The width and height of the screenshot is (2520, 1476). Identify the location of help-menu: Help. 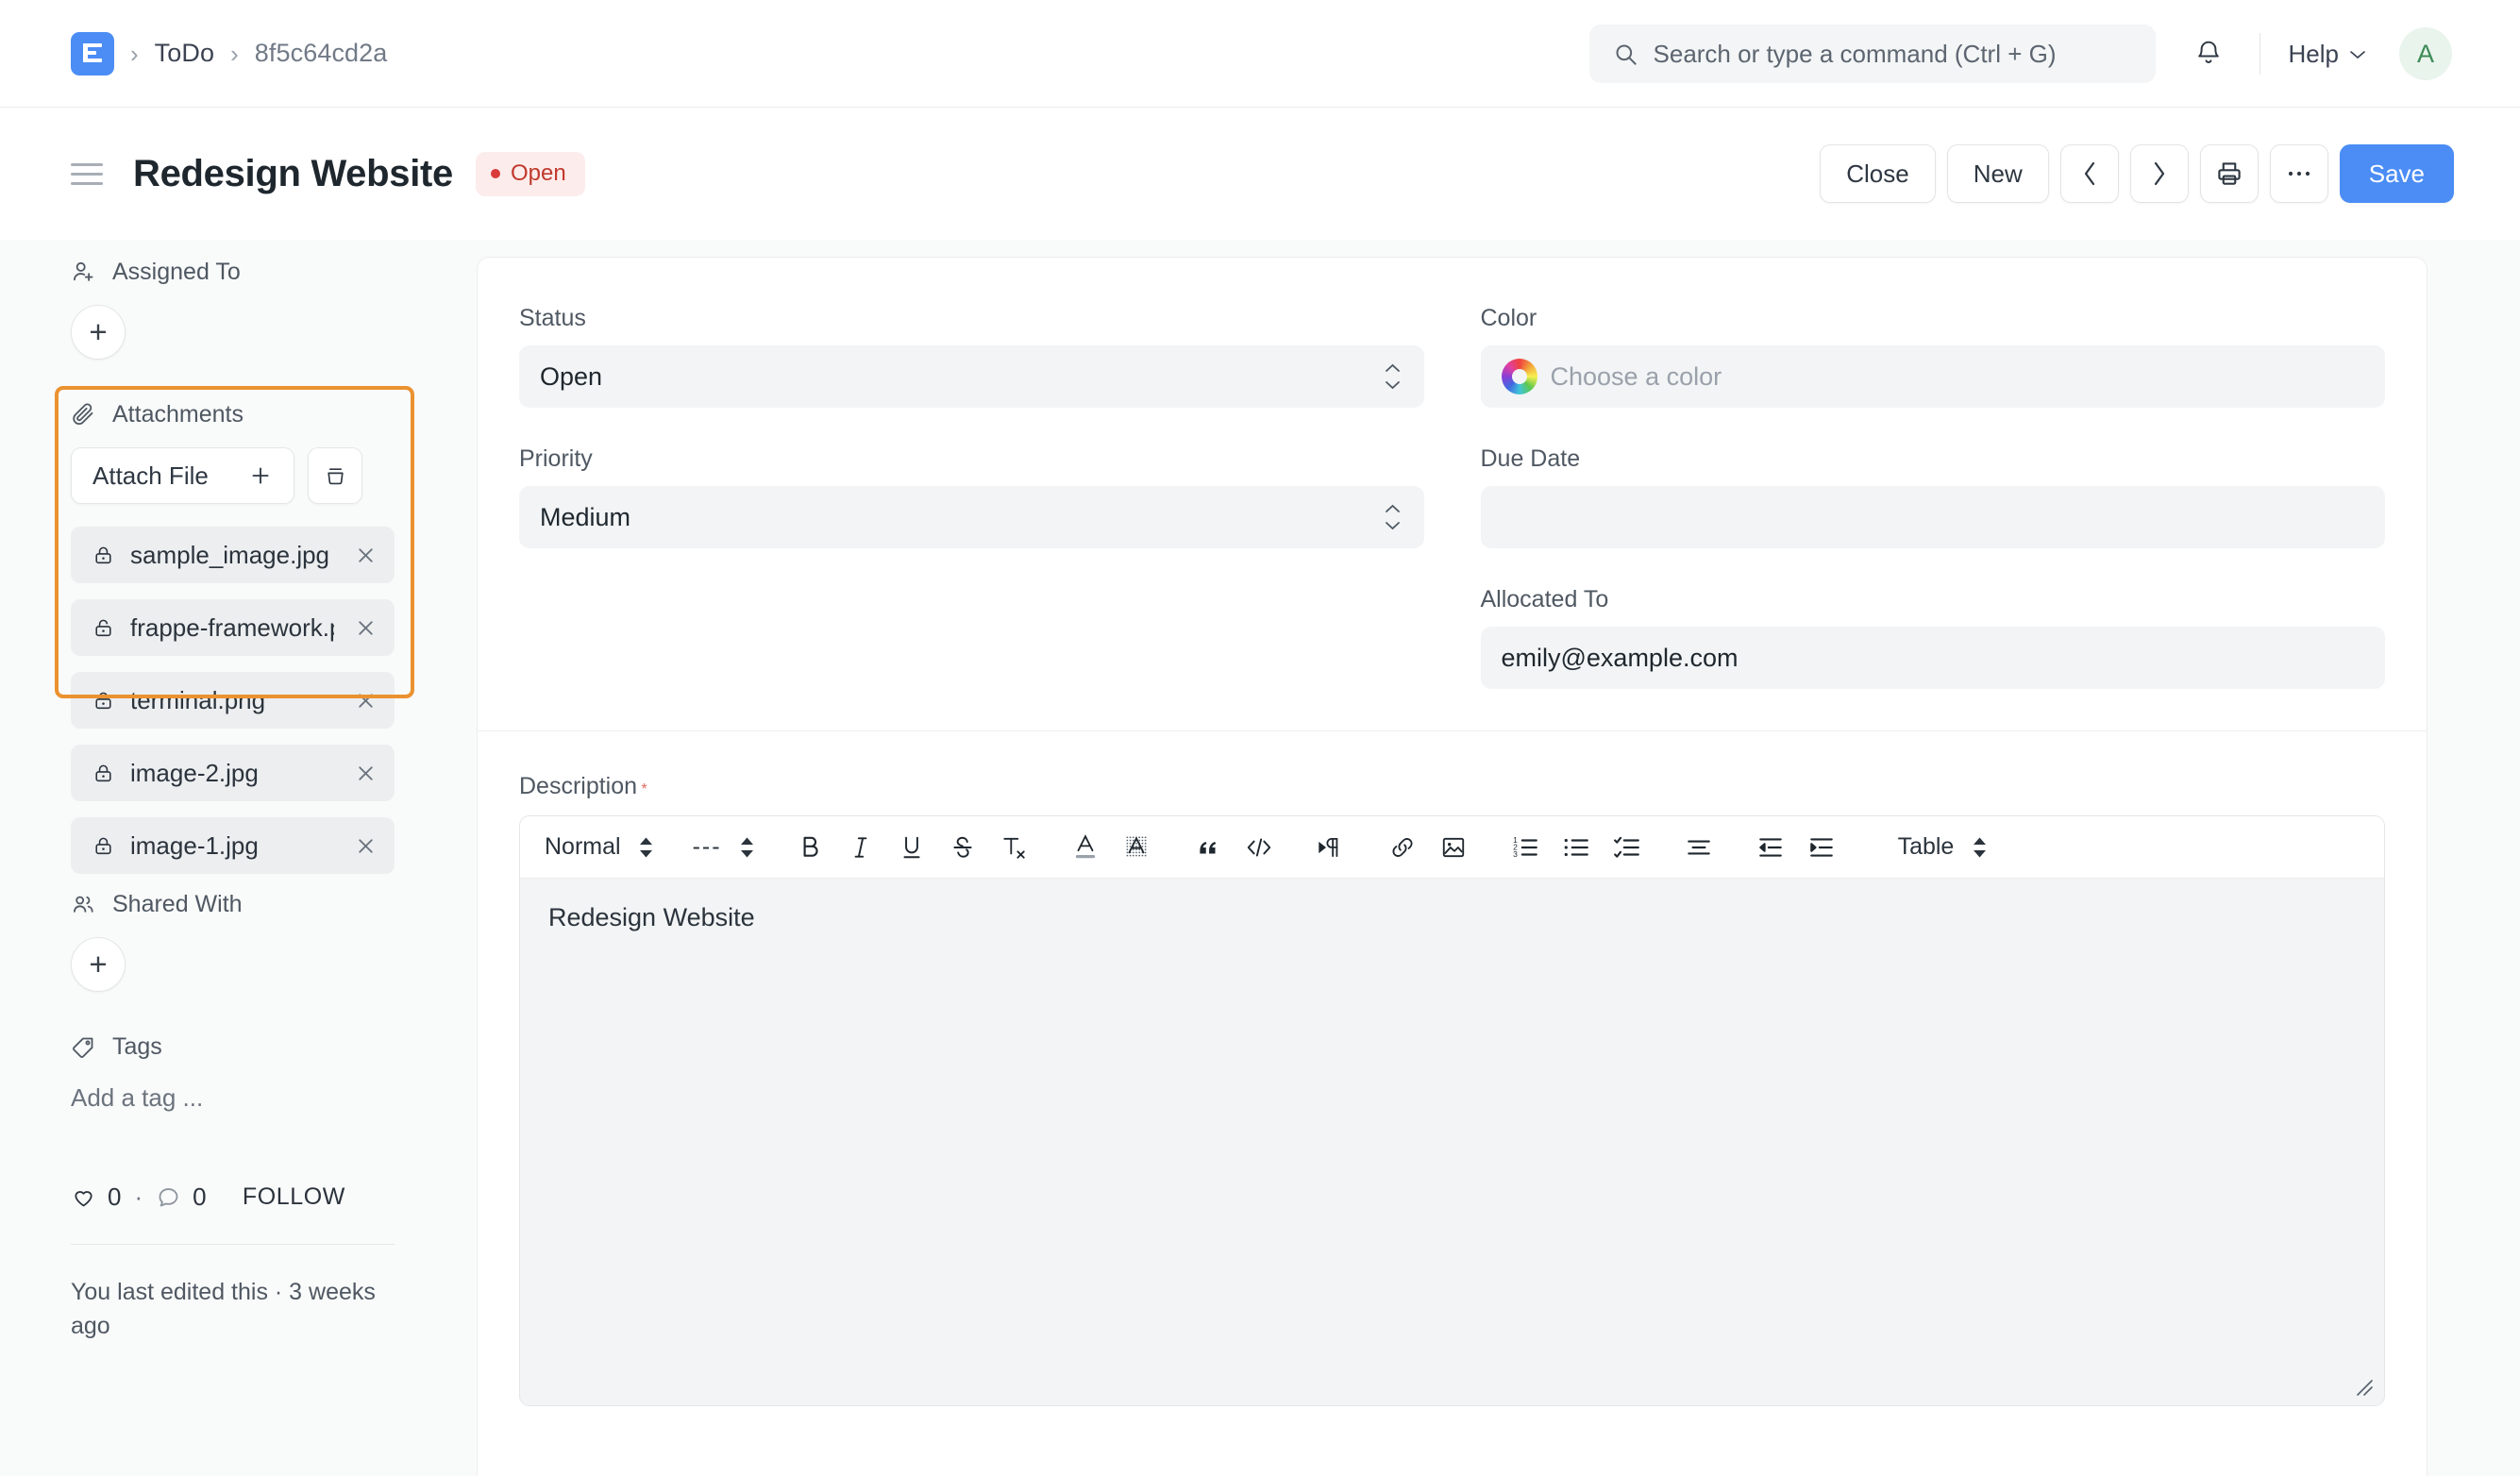
(2328, 55).